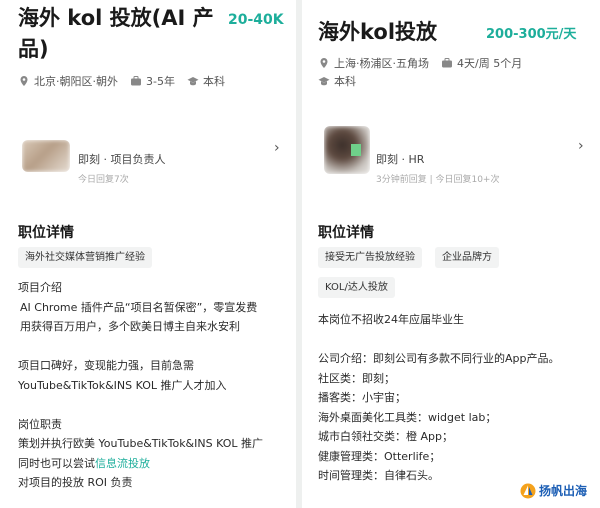  I want to click on desc-line: 健康管理类：Otterlife；, so click(379, 456).